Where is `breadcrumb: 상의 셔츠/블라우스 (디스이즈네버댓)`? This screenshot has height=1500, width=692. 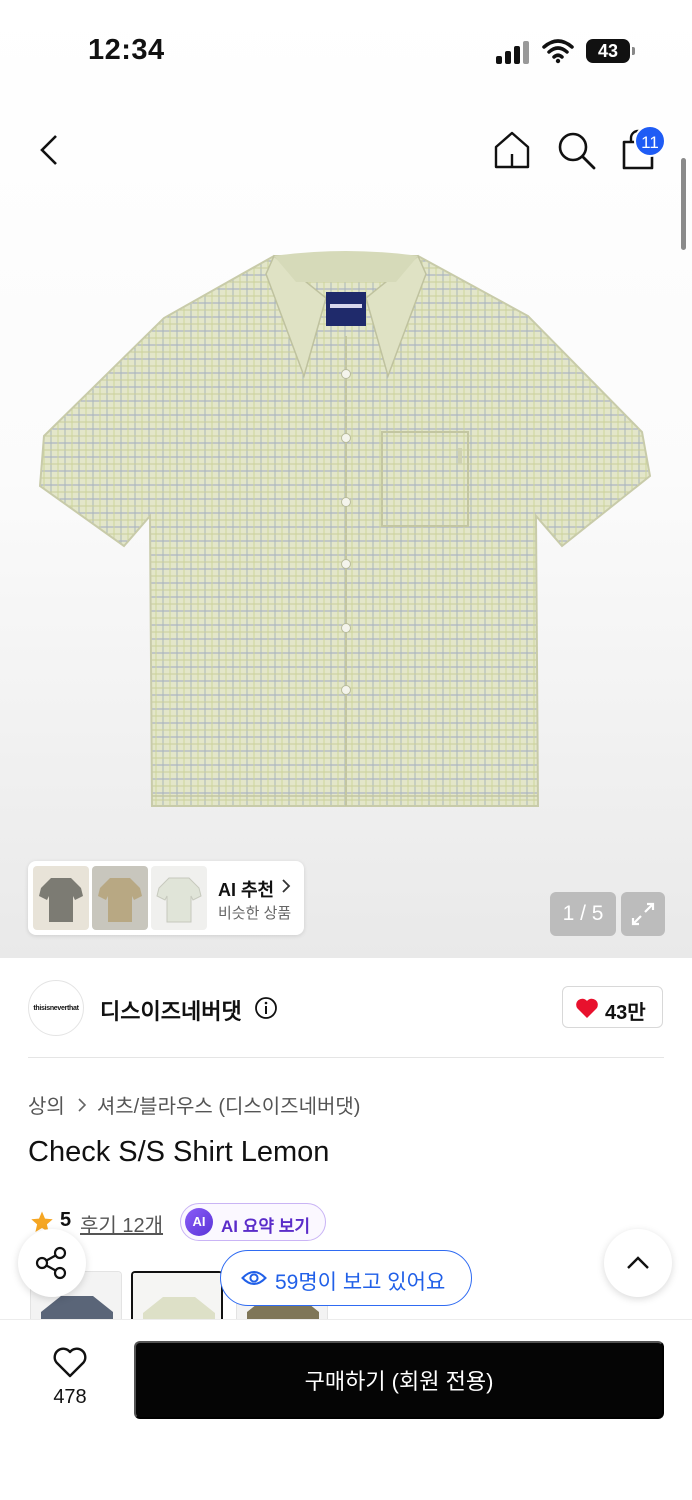 breadcrumb: 상의 셔츠/블라우스 (디스이즈네버댓) is located at coordinates (194, 1104).